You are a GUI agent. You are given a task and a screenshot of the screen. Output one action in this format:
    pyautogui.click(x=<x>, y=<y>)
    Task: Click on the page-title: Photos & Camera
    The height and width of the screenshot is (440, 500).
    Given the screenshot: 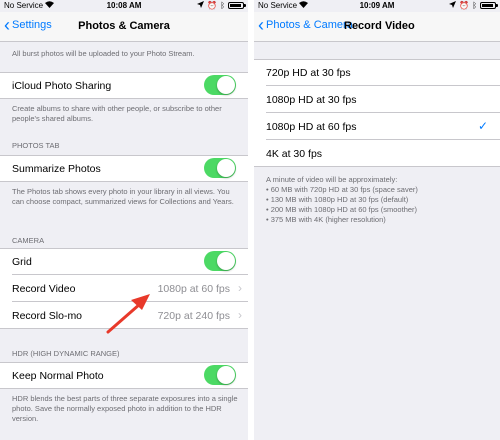 What is the action you would take?
    pyautogui.click(x=124, y=26)
    